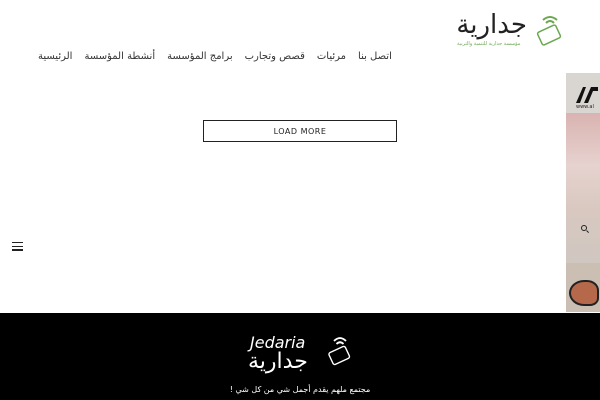 The image size is (600, 400). Describe the element at coordinates (489, 44) in the screenshot. I see `logo-tagline: مؤسسة جدارية للتنمية والتربية` at that location.